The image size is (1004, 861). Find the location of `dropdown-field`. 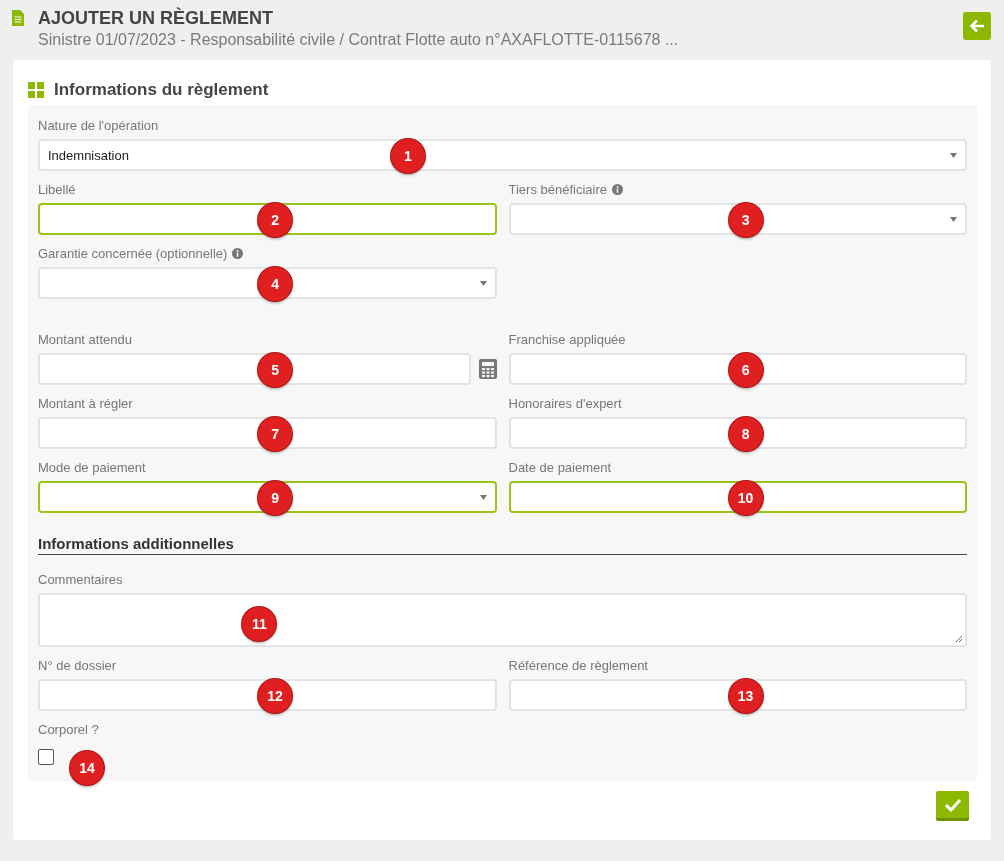

dropdown-field is located at coordinates (267, 497).